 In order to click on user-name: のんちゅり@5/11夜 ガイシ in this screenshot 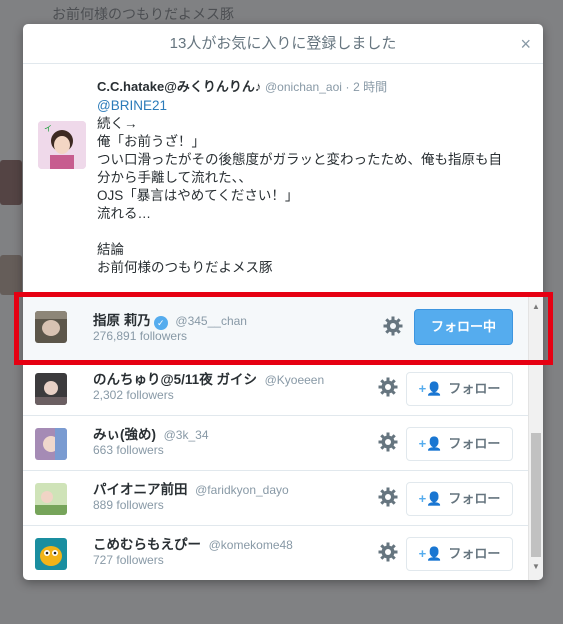, I will do `click(175, 379)`.